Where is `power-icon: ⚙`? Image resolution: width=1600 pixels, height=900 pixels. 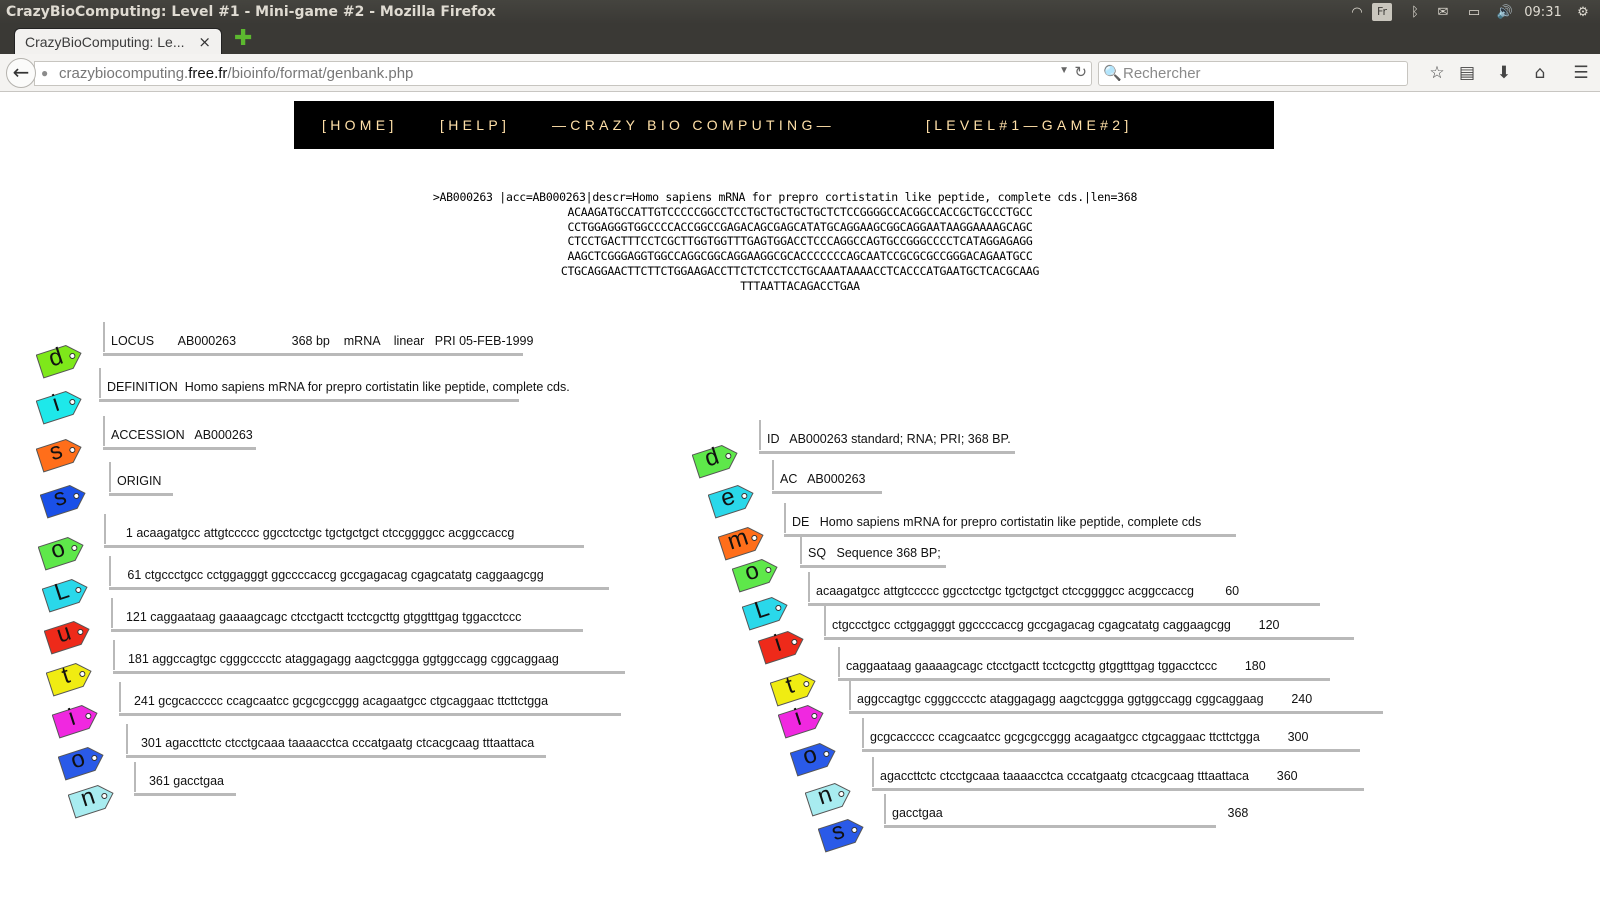
power-icon: ⚙ is located at coordinates (1583, 12).